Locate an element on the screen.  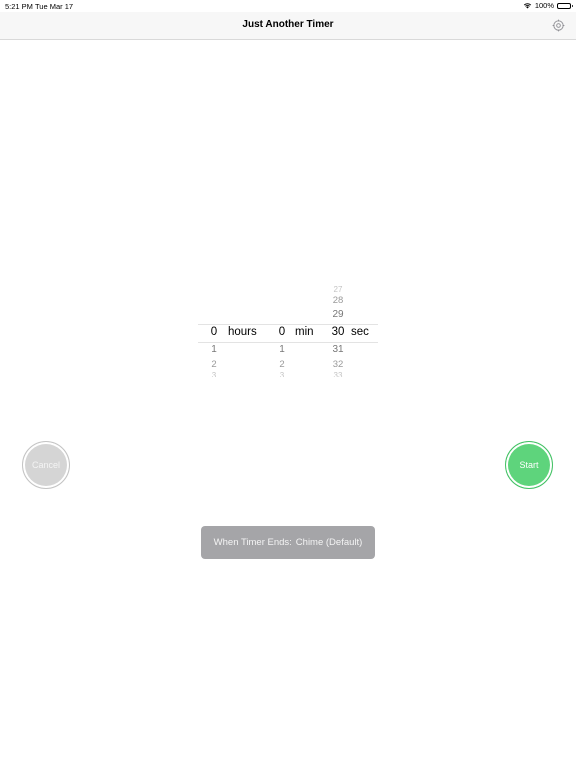
seconds-unit: sec is located at coordinates (360, 332).